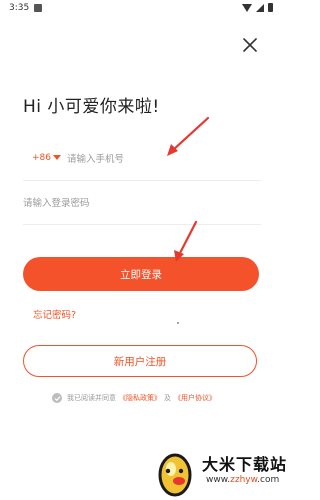 The image size is (320, 500). Describe the element at coordinates (41, 158) in the screenshot. I see `country-code-selector: +86` at that location.